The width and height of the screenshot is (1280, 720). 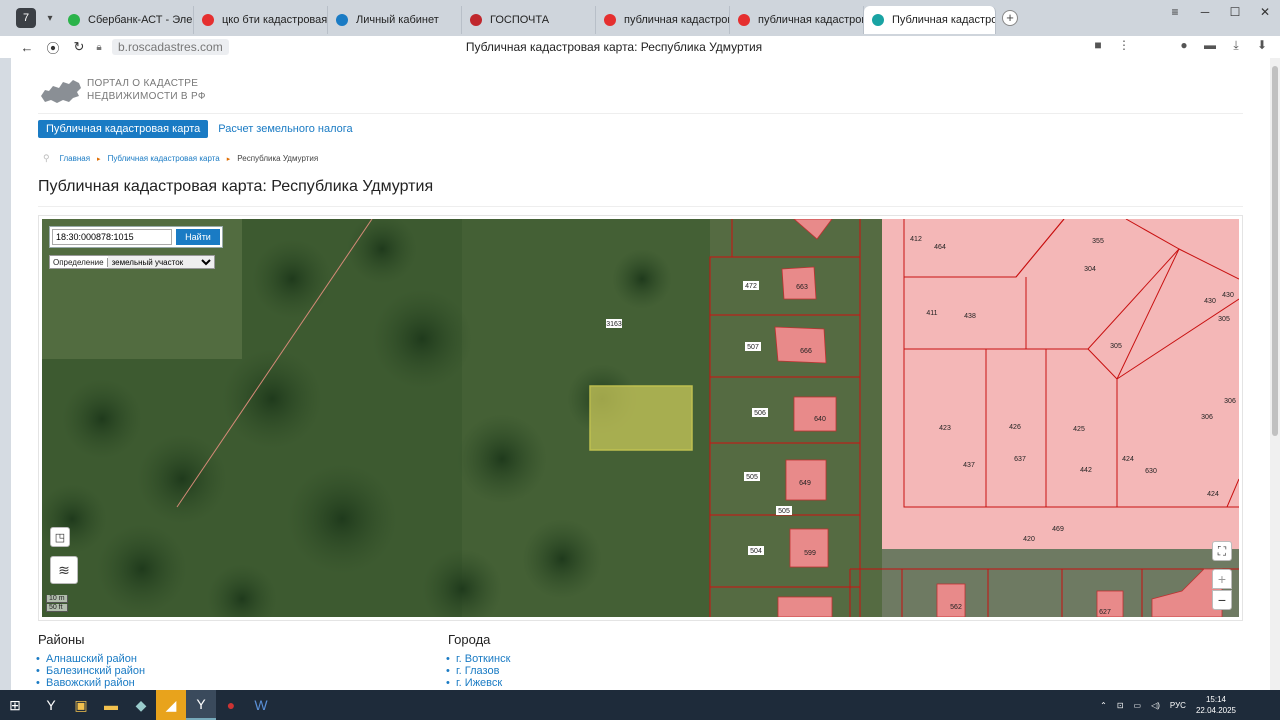 What do you see at coordinates (1210, 45) in the screenshot?
I see `vpn-icon: ▬` at bounding box center [1210, 45].